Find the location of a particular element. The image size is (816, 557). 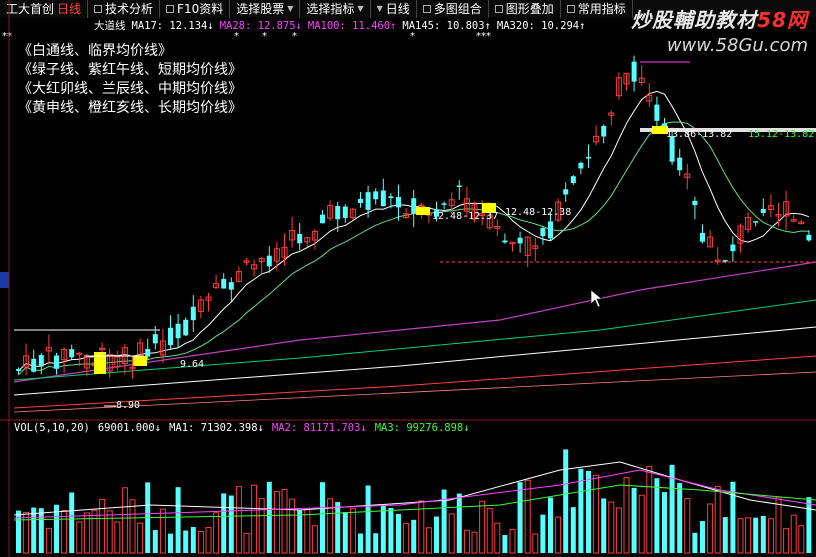

price-label-mid1: 9.64 is located at coordinates (192, 364).